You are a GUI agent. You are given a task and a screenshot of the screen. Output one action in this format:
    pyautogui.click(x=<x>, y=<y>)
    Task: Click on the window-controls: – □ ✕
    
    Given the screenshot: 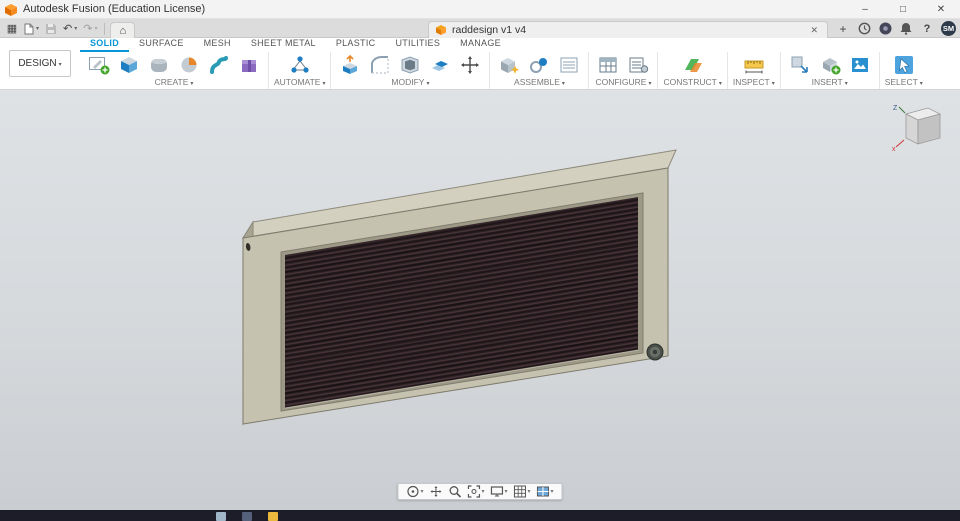 What is the action you would take?
    pyautogui.click(x=903, y=9)
    